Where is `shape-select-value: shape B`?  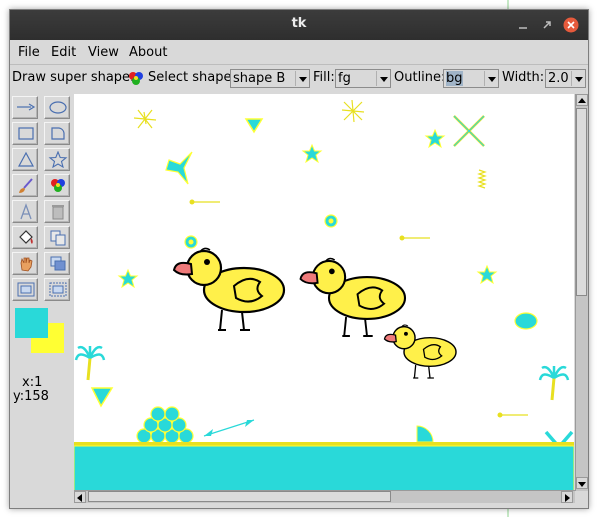
shape-select-value: shape B is located at coordinates (259, 78).